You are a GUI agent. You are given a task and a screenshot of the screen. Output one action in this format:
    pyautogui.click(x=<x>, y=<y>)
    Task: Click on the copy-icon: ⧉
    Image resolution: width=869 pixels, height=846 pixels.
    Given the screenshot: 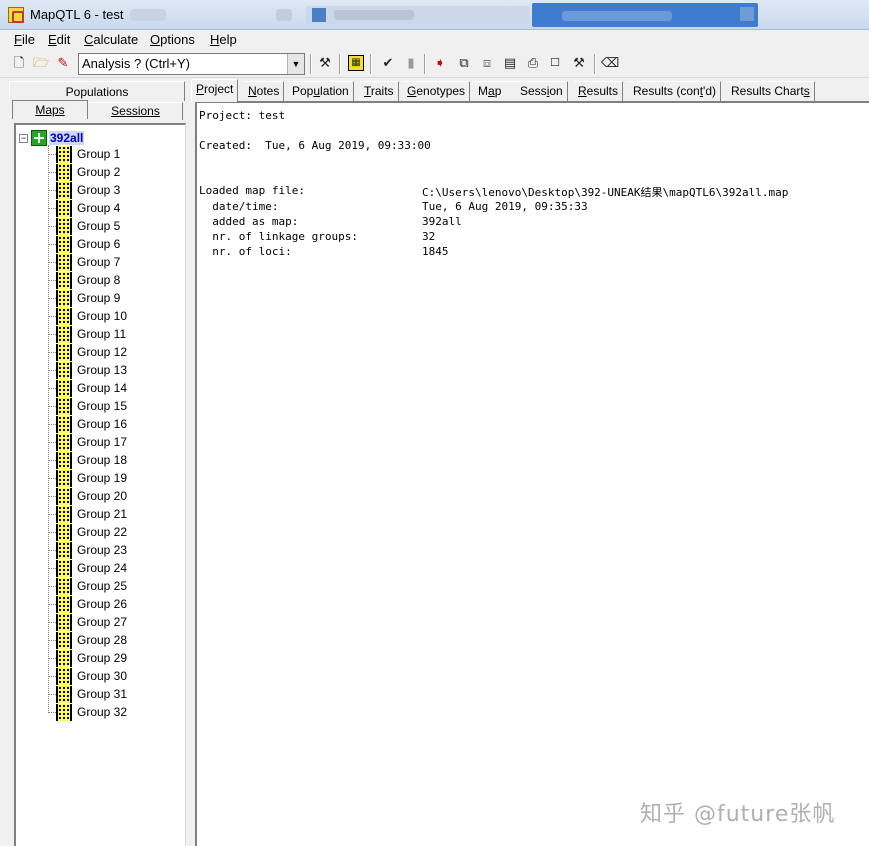 What is the action you would take?
    pyautogui.click(x=464, y=63)
    